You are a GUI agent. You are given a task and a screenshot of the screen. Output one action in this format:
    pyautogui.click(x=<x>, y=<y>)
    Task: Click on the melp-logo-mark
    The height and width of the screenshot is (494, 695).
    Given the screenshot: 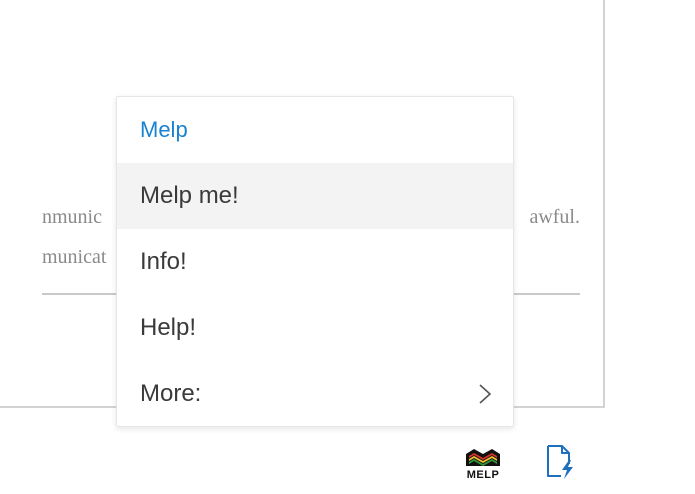 What is the action you would take?
    pyautogui.click(x=483, y=457)
    